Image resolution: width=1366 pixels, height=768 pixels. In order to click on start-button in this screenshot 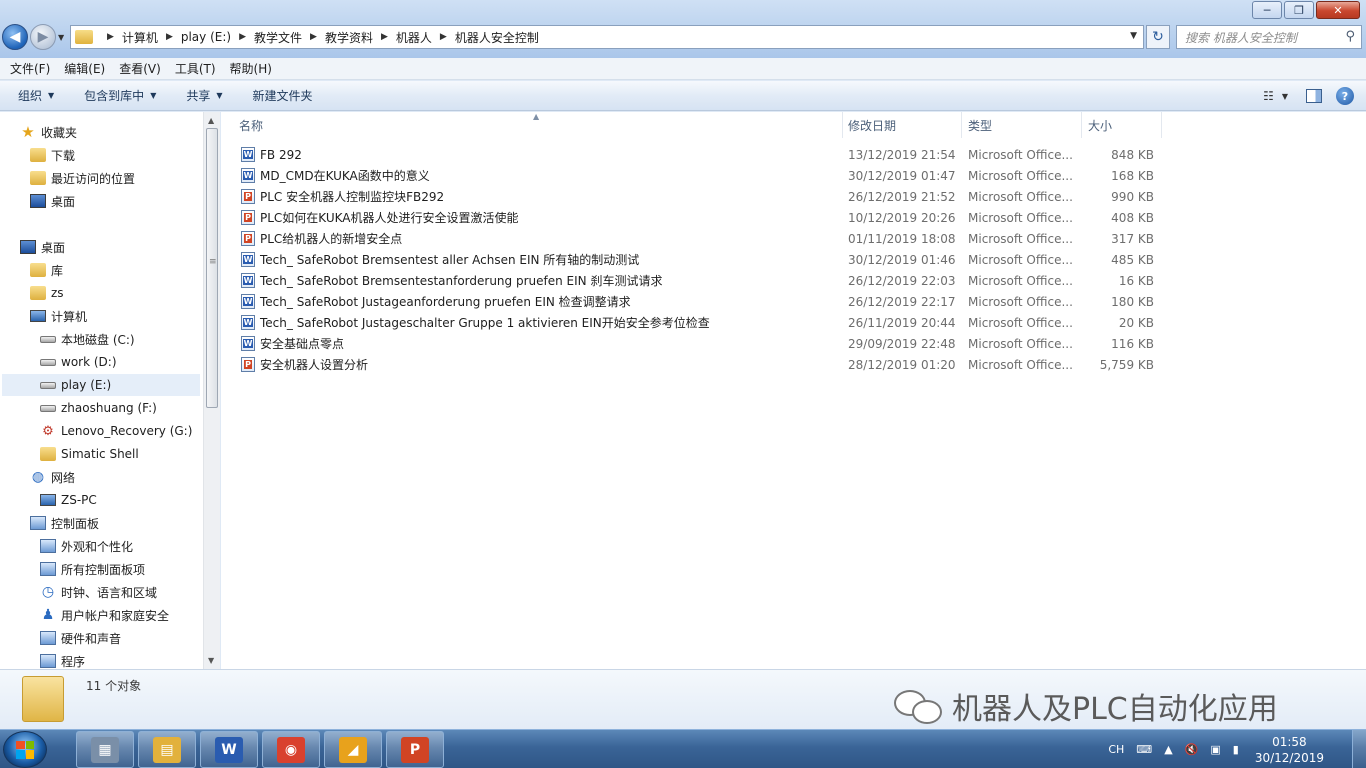, I will do `click(25, 749)`.